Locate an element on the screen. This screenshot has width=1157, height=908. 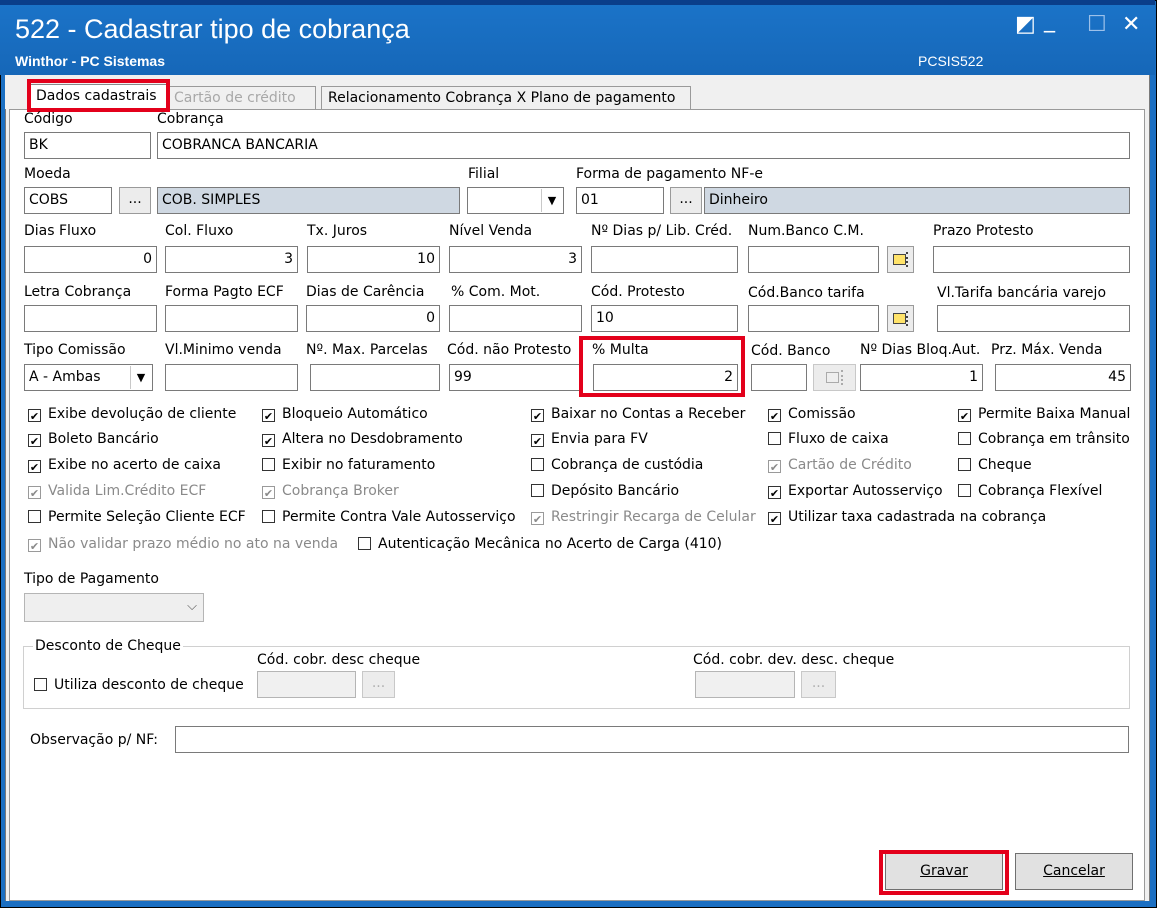
checkbox-utilizar-taxa-cadastrada: ✔ Utilizar taxa cadastrada na cobrança is located at coordinates (907, 517).